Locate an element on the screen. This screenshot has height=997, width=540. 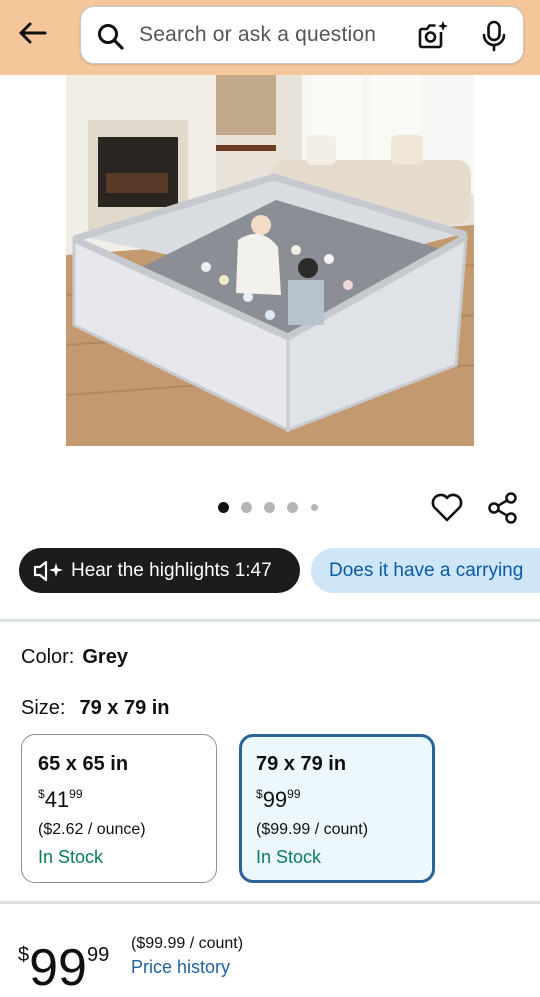
color-row: Color: Grey is located at coordinates (74, 657).